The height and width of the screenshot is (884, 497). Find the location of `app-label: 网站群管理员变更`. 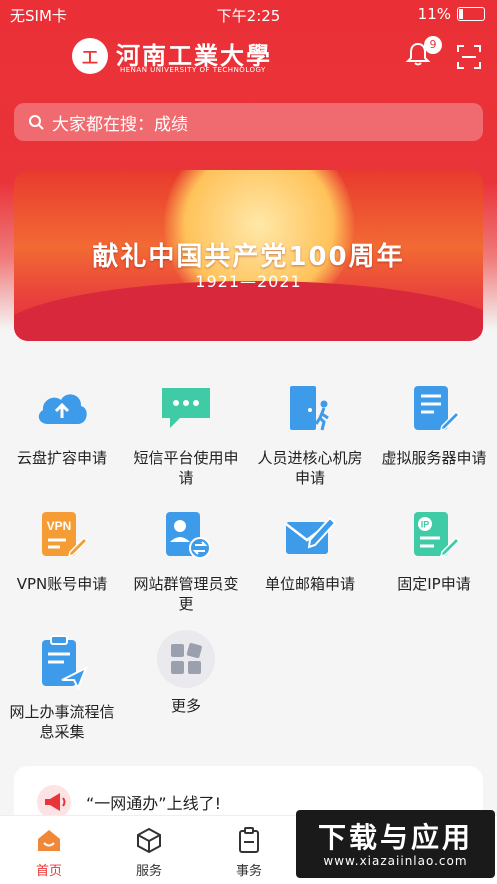

app-label: 网站群管理员变更 is located at coordinates (186, 594).